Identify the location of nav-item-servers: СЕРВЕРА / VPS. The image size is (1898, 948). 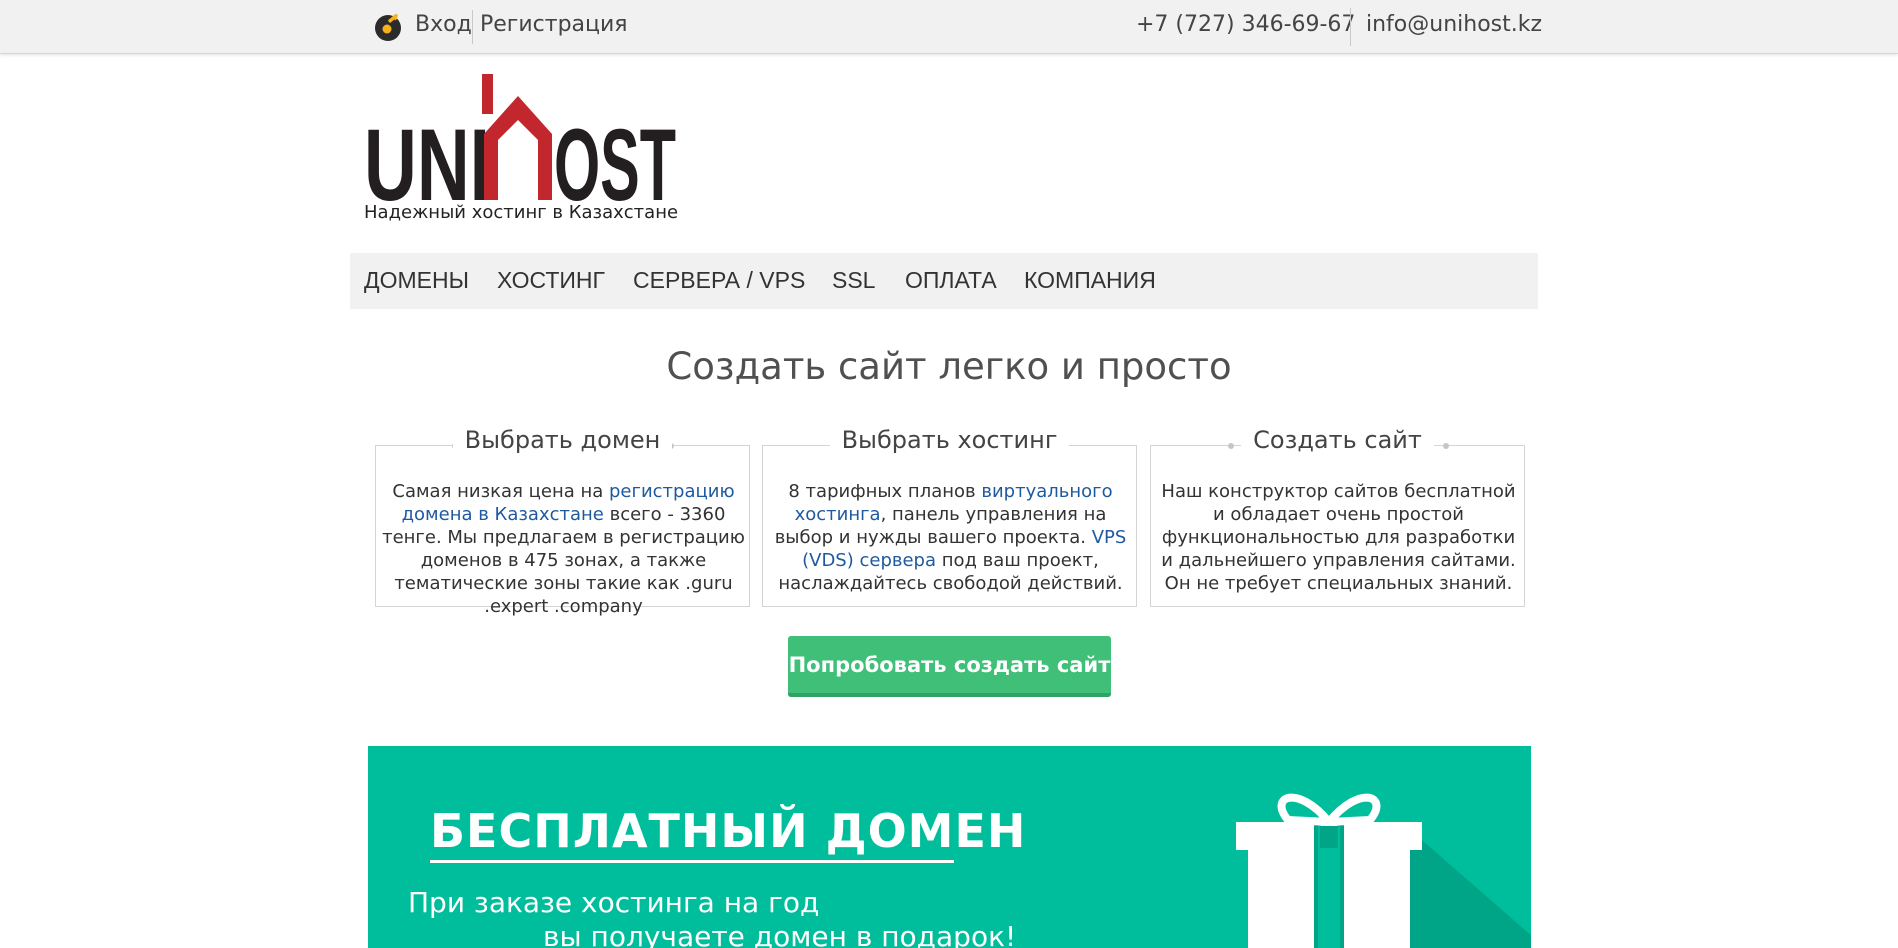
(719, 280).